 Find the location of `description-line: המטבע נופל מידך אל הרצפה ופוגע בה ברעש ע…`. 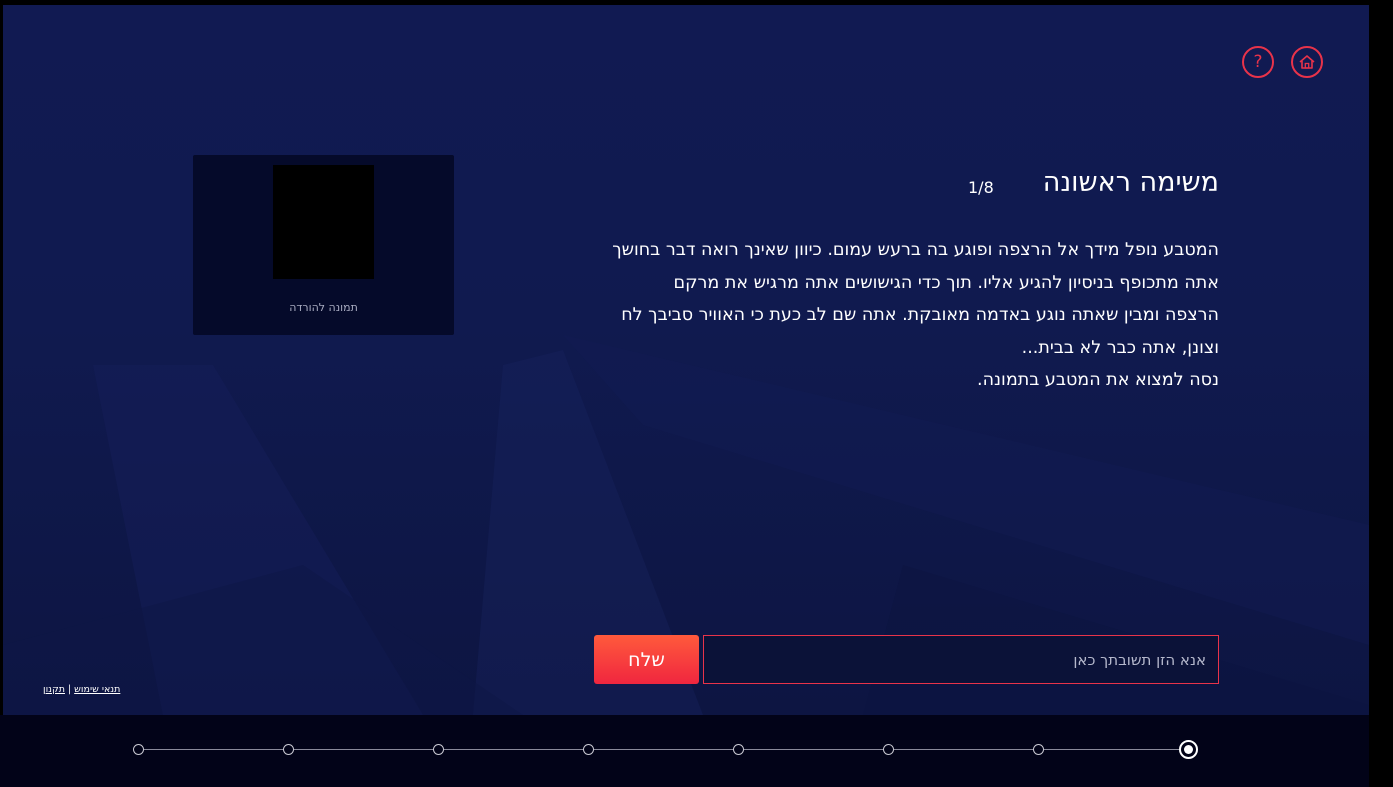

description-line: המטבע נופל מידך אל הרצפה ופוגע בה ברעש ע… is located at coordinates (915, 250).